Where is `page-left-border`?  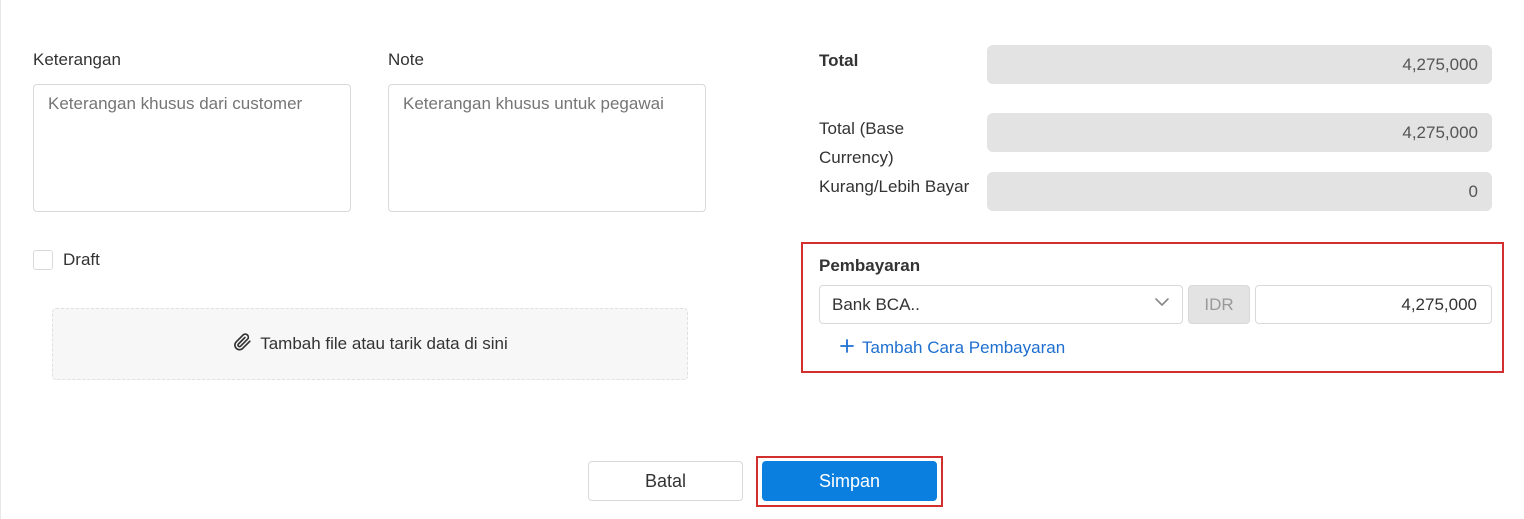 page-left-border is located at coordinates (0, 259).